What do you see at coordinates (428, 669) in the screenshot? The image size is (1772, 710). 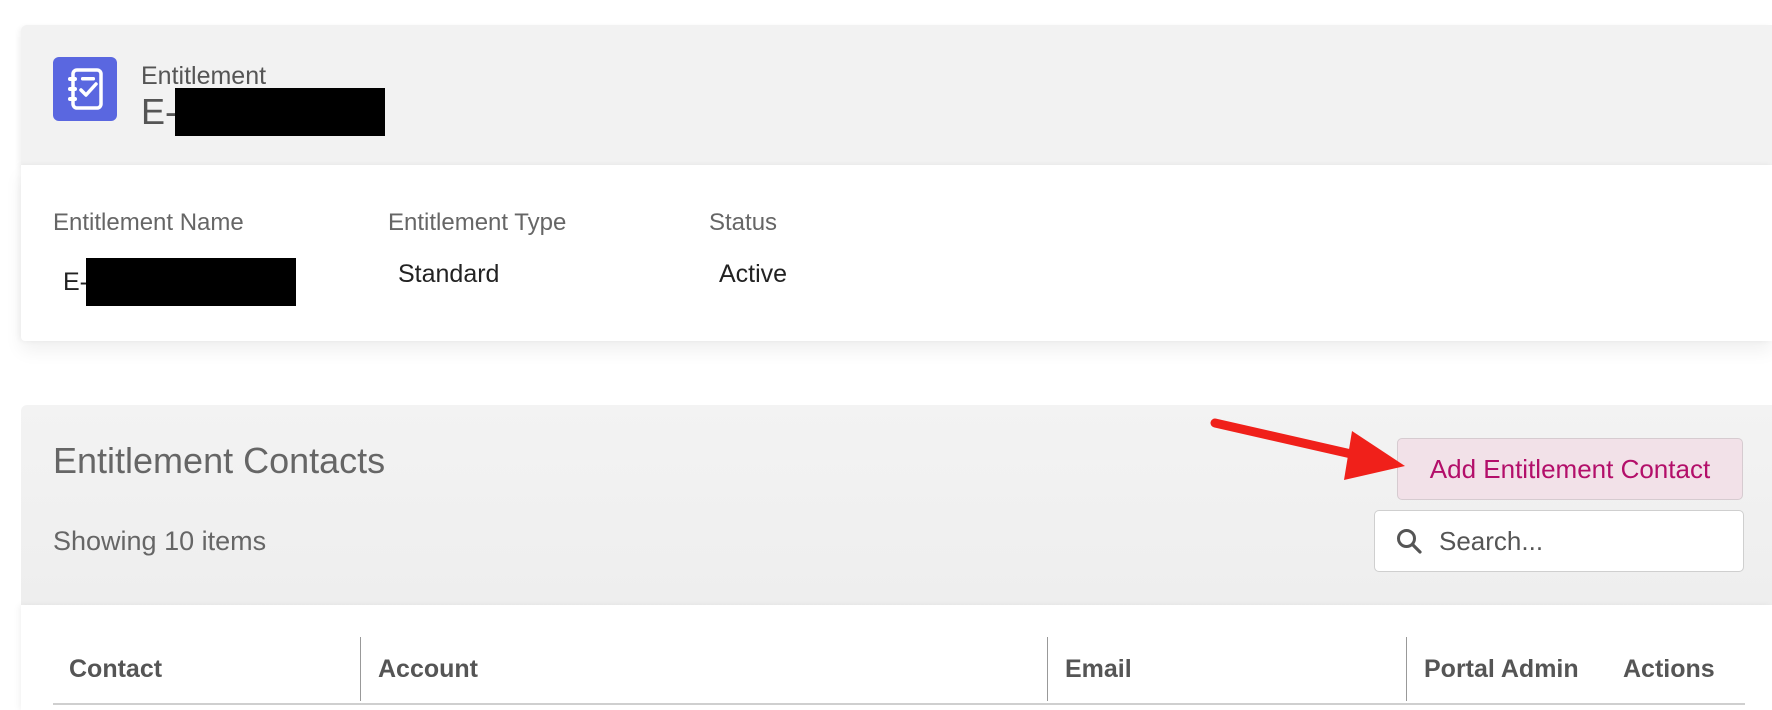 I see `column-header-account: Account` at bounding box center [428, 669].